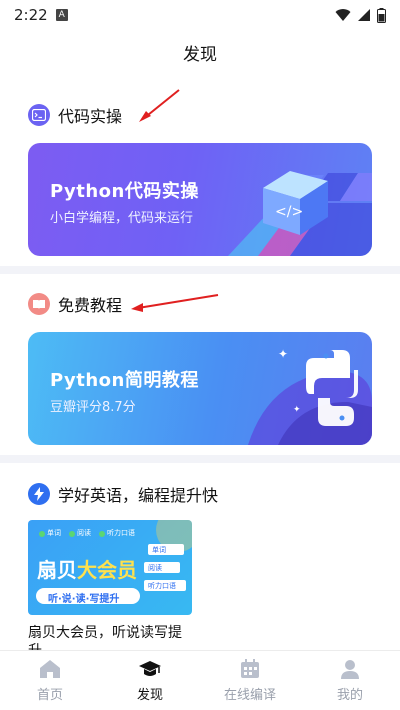  What do you see at coordinates (162, 586) in the screenshot?
I see `card-side-tag: 听力口语` at bounding box center [162, 586].